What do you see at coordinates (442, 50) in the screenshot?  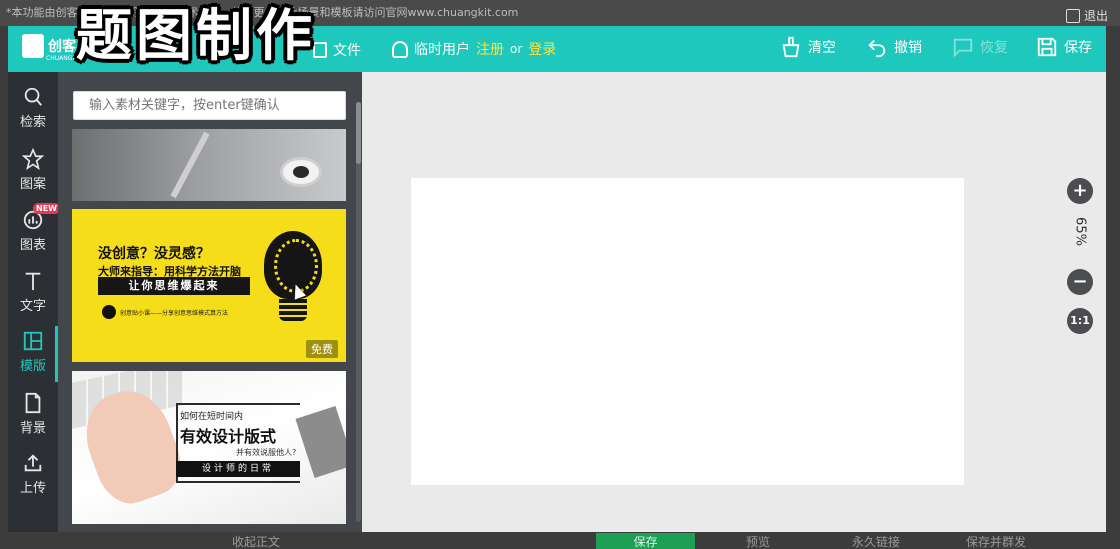 I see `user-label: 临时用户` at bounding box center [442, 50].